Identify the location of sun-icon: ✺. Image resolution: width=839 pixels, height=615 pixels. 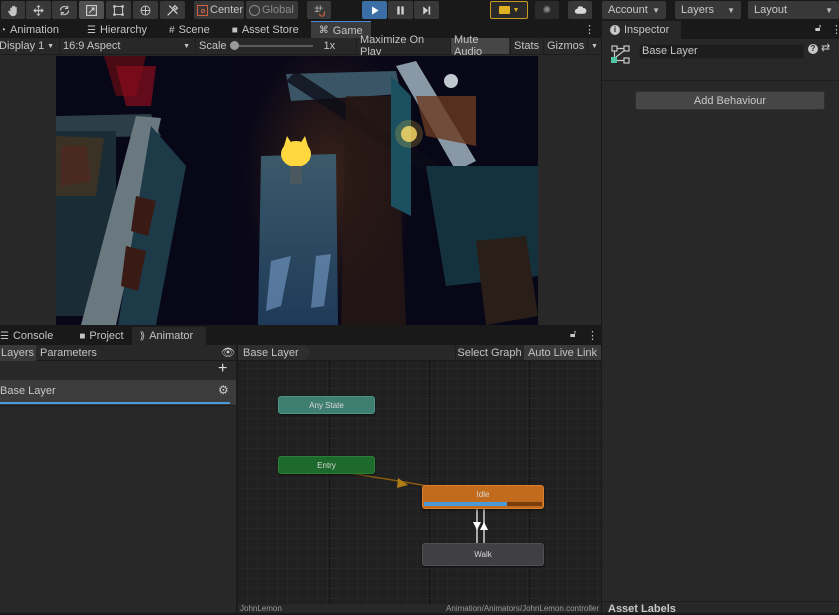
(547, 10).